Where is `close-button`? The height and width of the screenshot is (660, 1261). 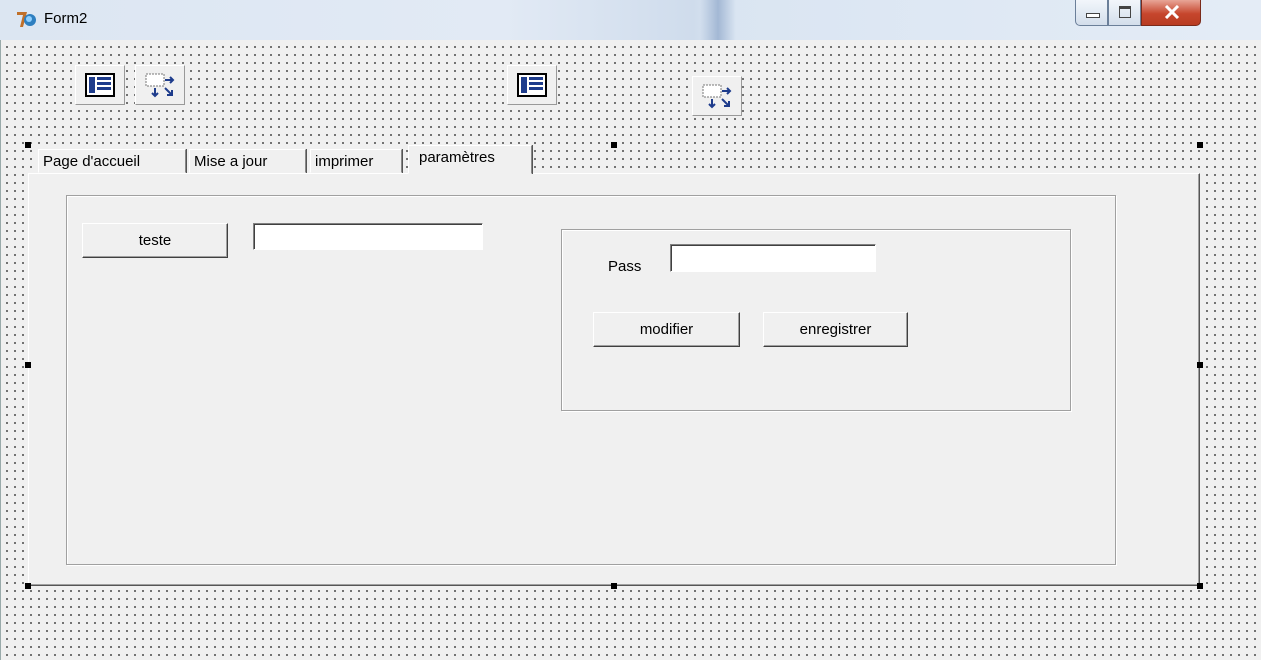
close-button is located at coordinates (1171, 13).